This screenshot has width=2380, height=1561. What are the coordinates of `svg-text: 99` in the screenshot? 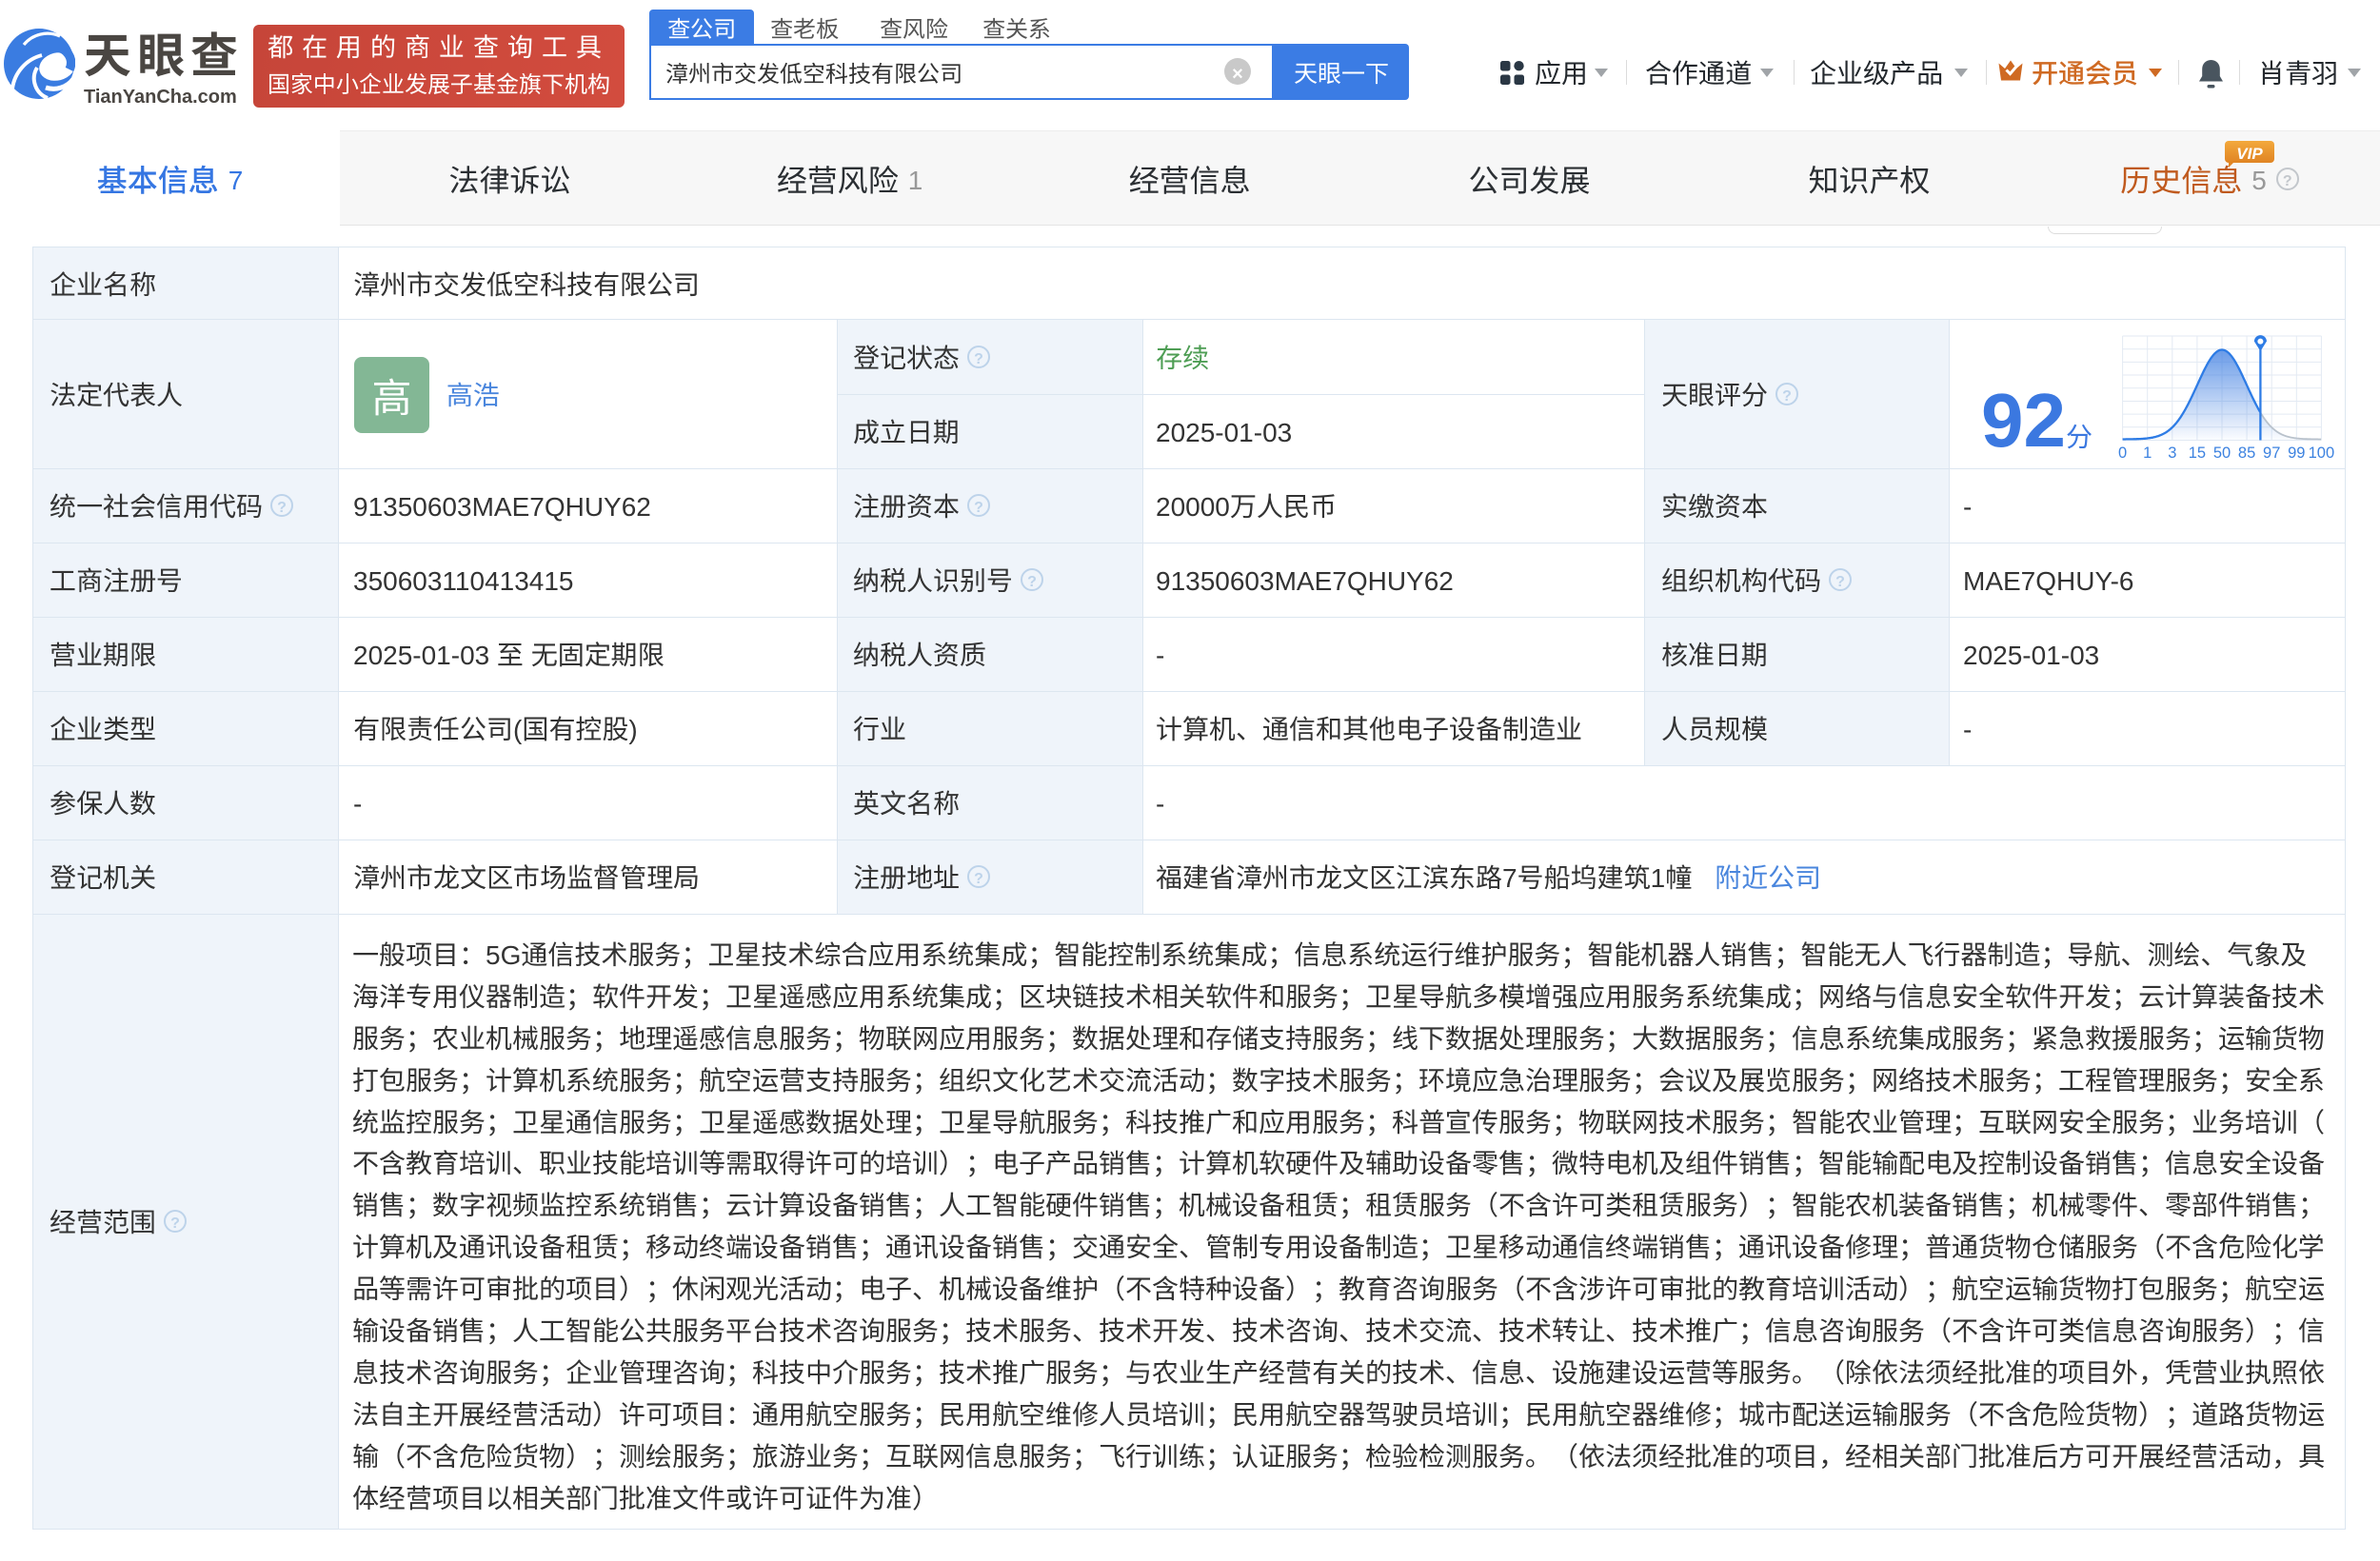 It's located at (2296, 453).